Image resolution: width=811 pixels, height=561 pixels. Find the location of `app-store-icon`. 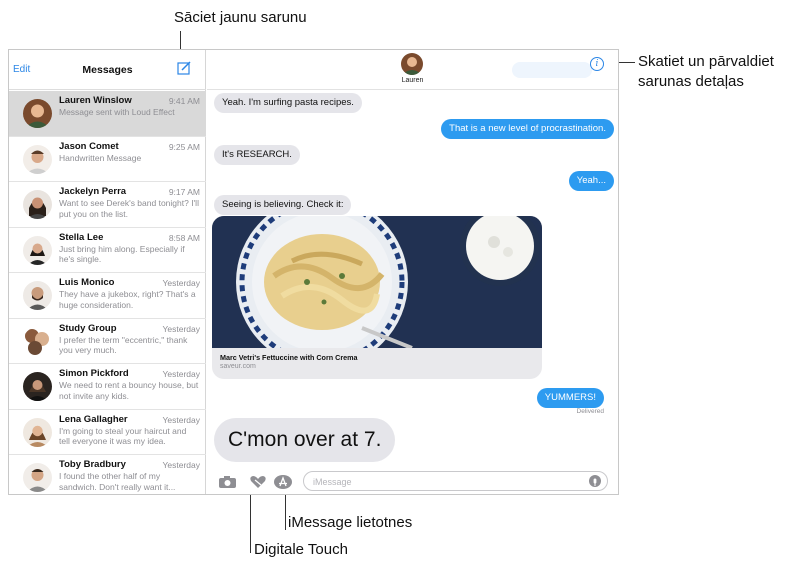

app-store-icon is located at coordinates (283, 482).